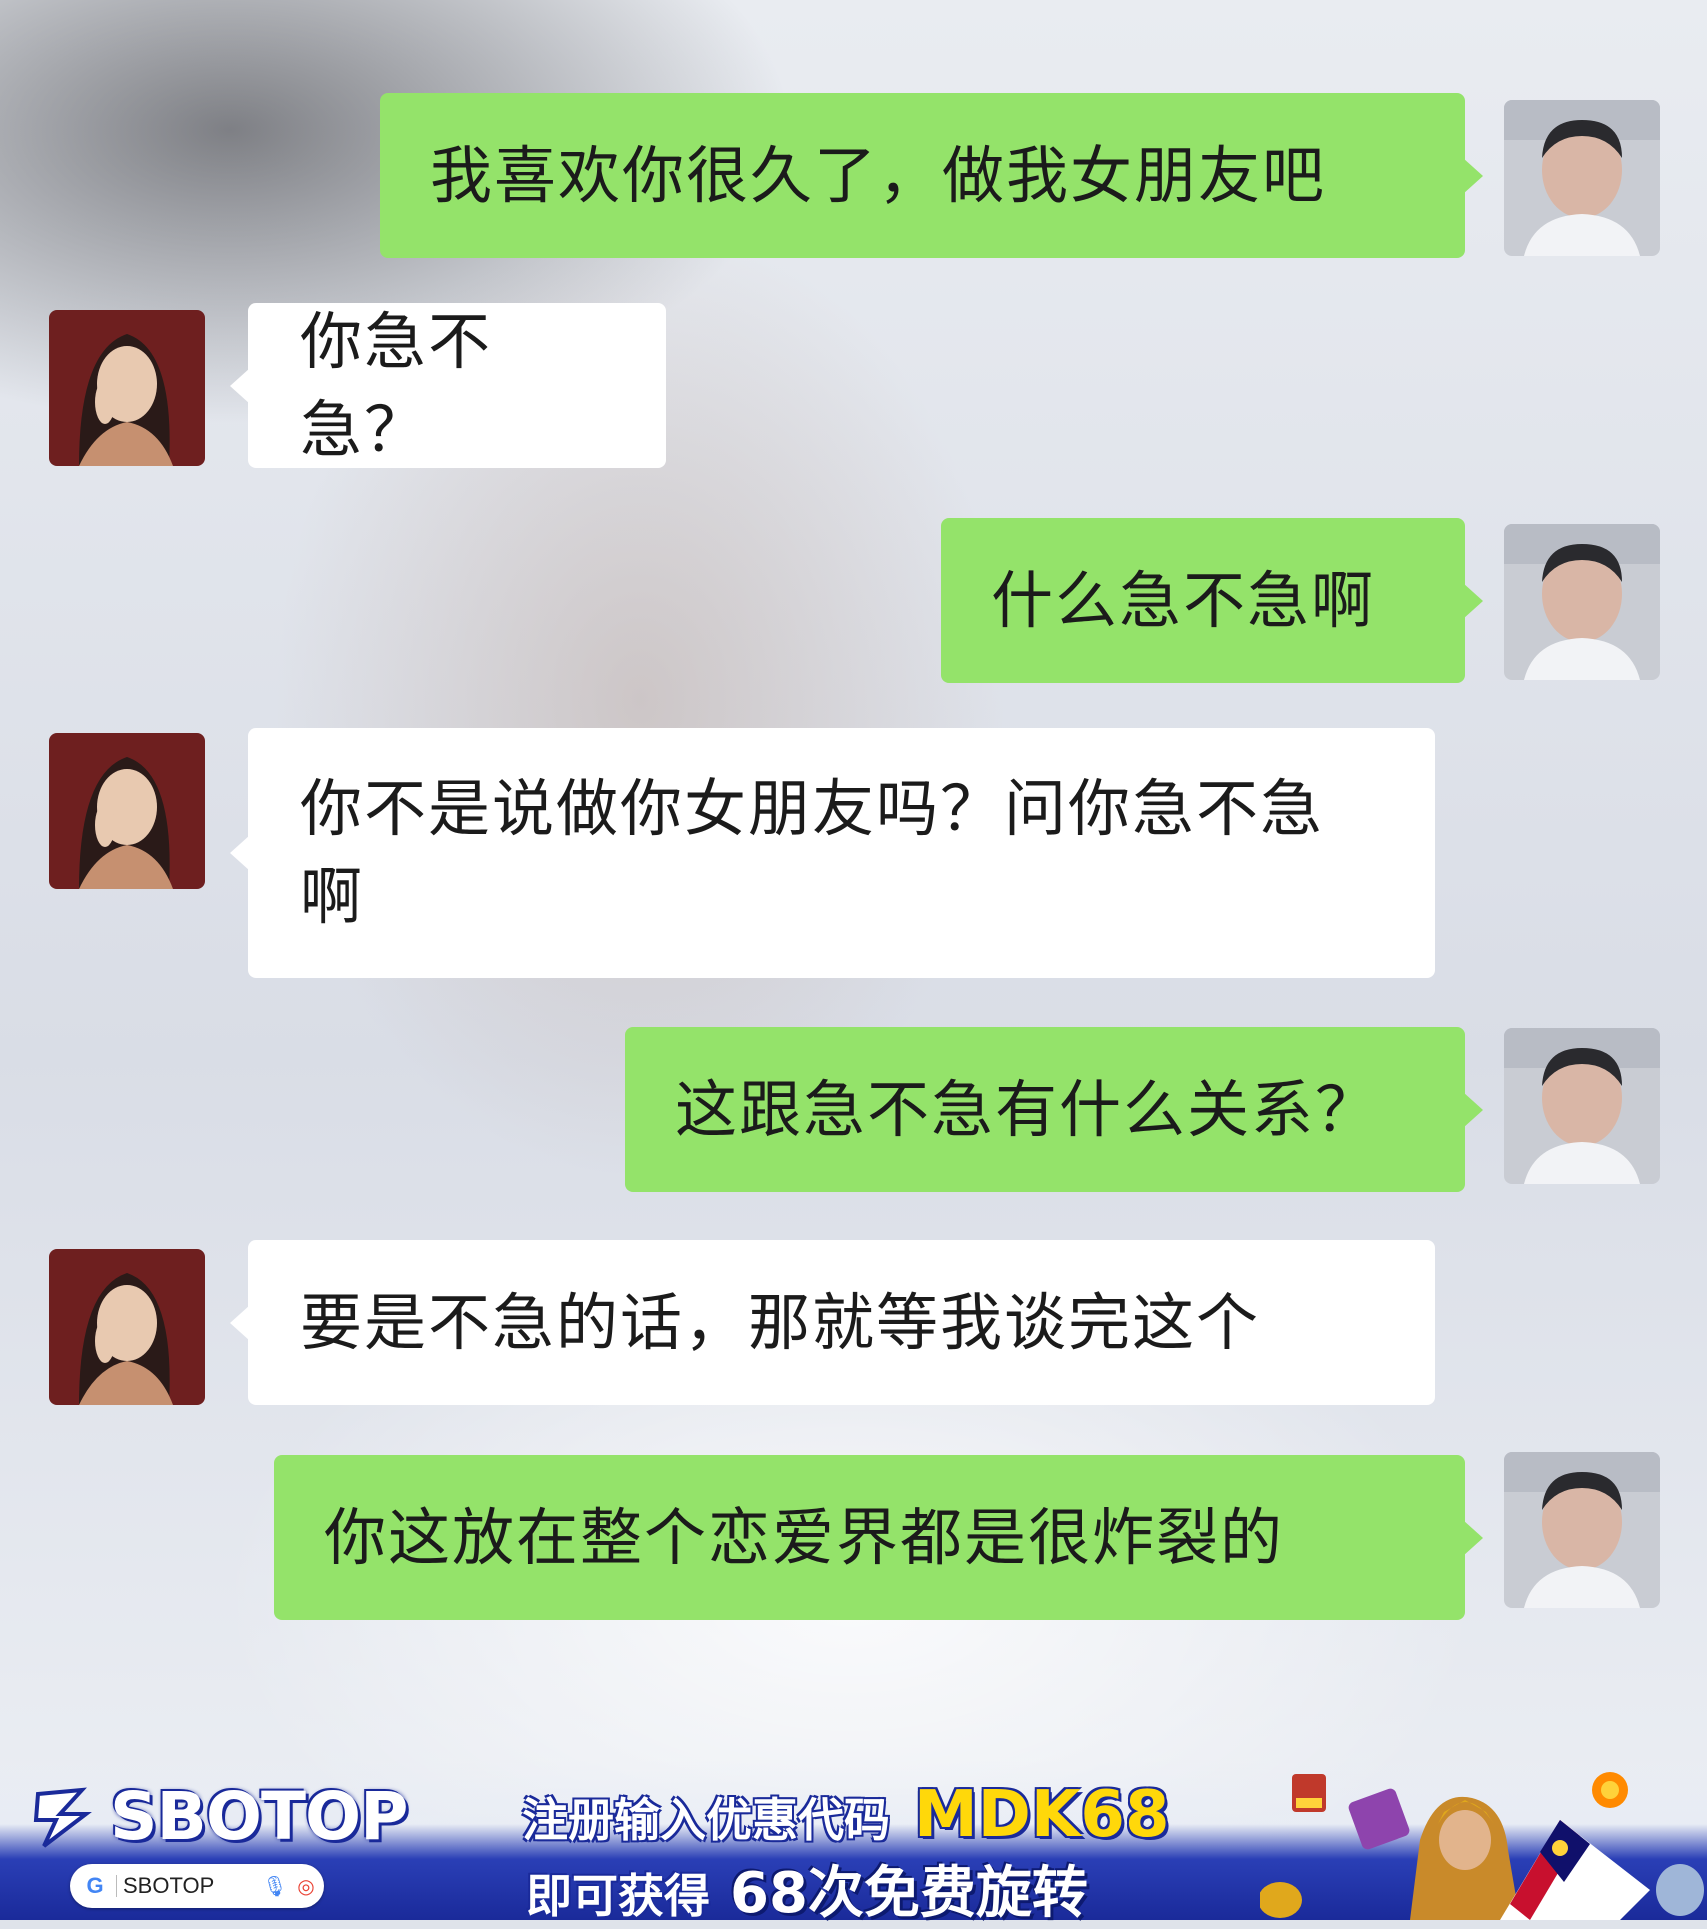 The image size is (1707, 1929). What do you see at coordinates (275, 1886) in the screenshot?
I see `microphone-icon: 🎙` at bounding box center [275, 1886].